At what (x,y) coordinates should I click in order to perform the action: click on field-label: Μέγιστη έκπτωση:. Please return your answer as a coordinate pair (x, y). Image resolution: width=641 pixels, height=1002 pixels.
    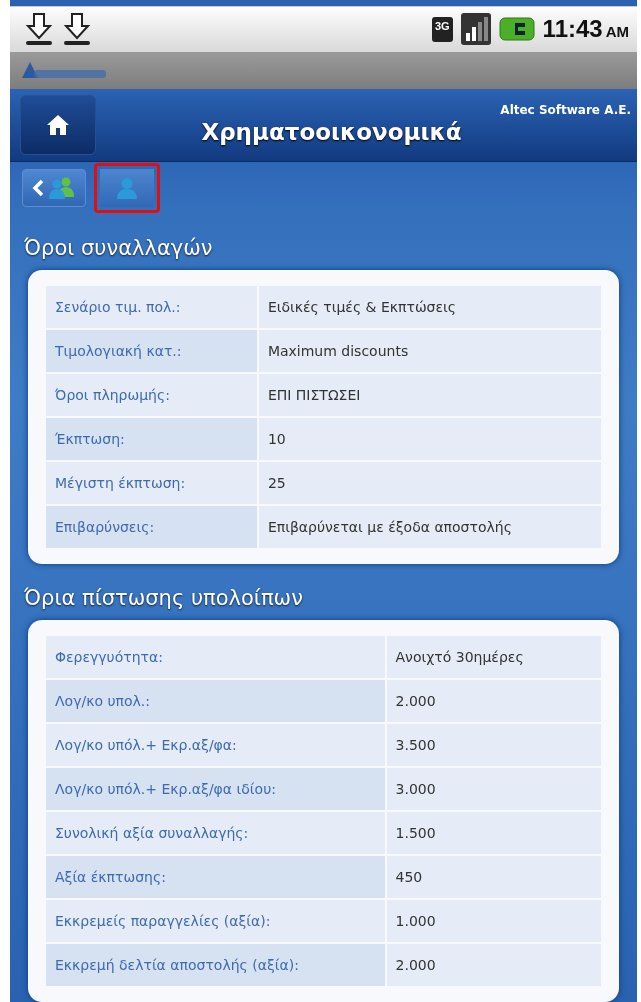
    Looking at the image, I should click on (151, 483).